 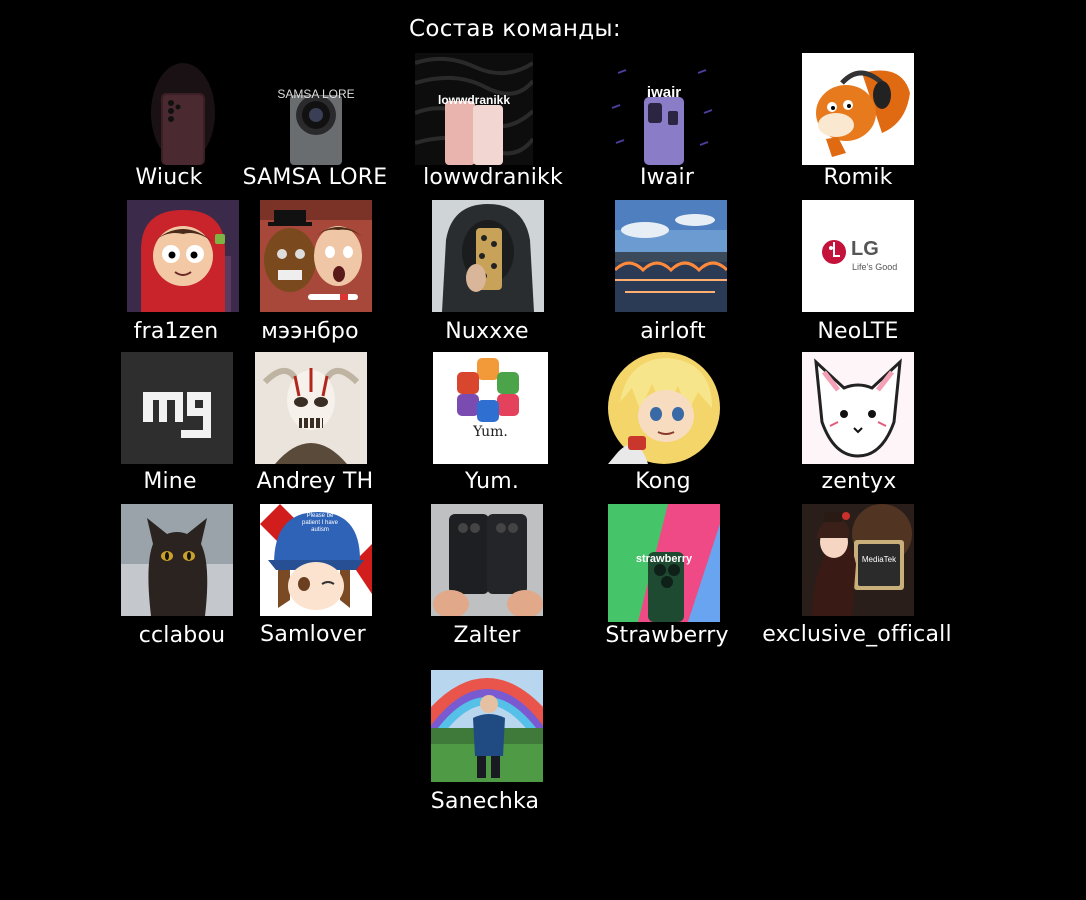 I want to click on member-name: Zalter, so click(x=487, y=635).